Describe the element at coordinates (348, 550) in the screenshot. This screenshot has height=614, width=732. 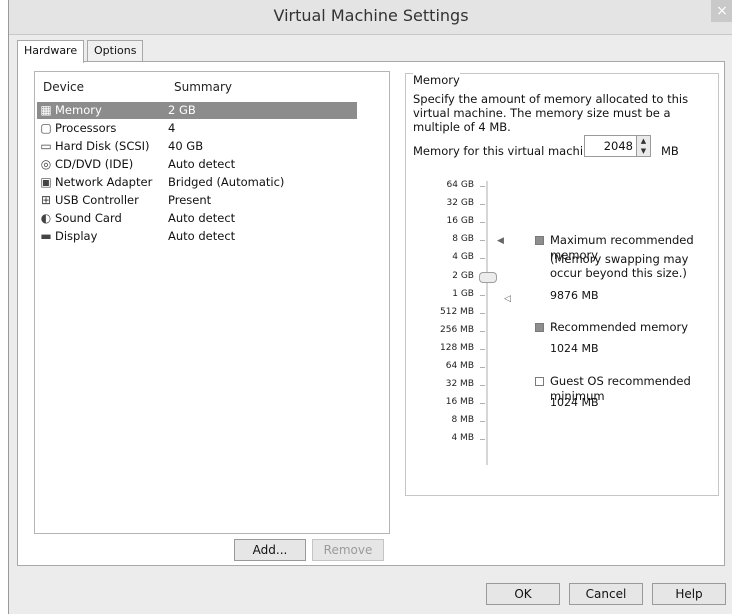
I see `remove-button: Remove` at that location.